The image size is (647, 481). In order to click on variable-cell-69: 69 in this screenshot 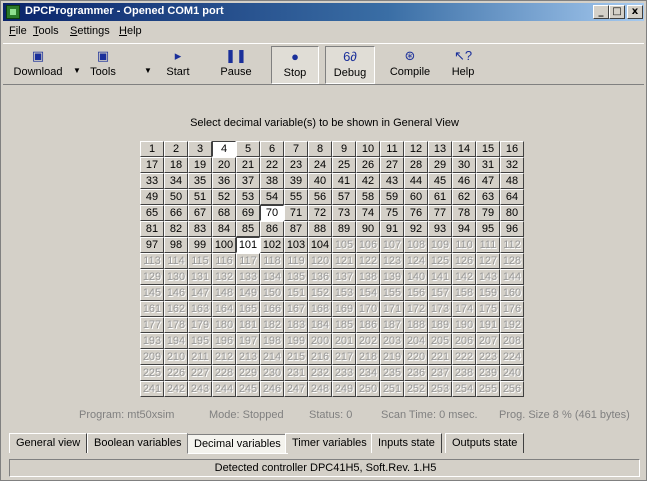, I will do `click(248, 213)`.